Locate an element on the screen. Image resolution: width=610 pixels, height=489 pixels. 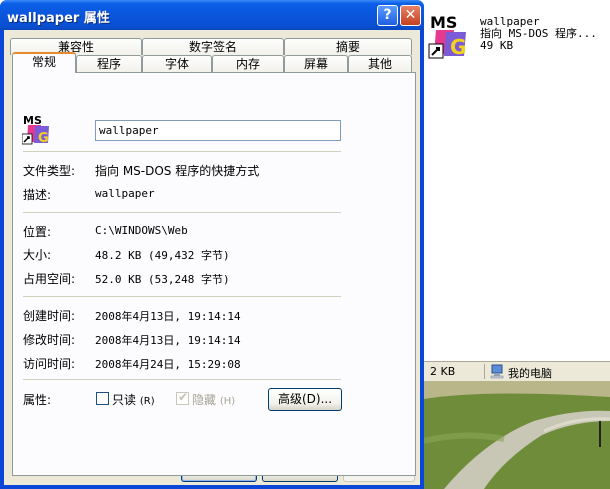
dialog-titlebar: wallpaper 属性 ? ✕ is located at coordinates (212, 15).